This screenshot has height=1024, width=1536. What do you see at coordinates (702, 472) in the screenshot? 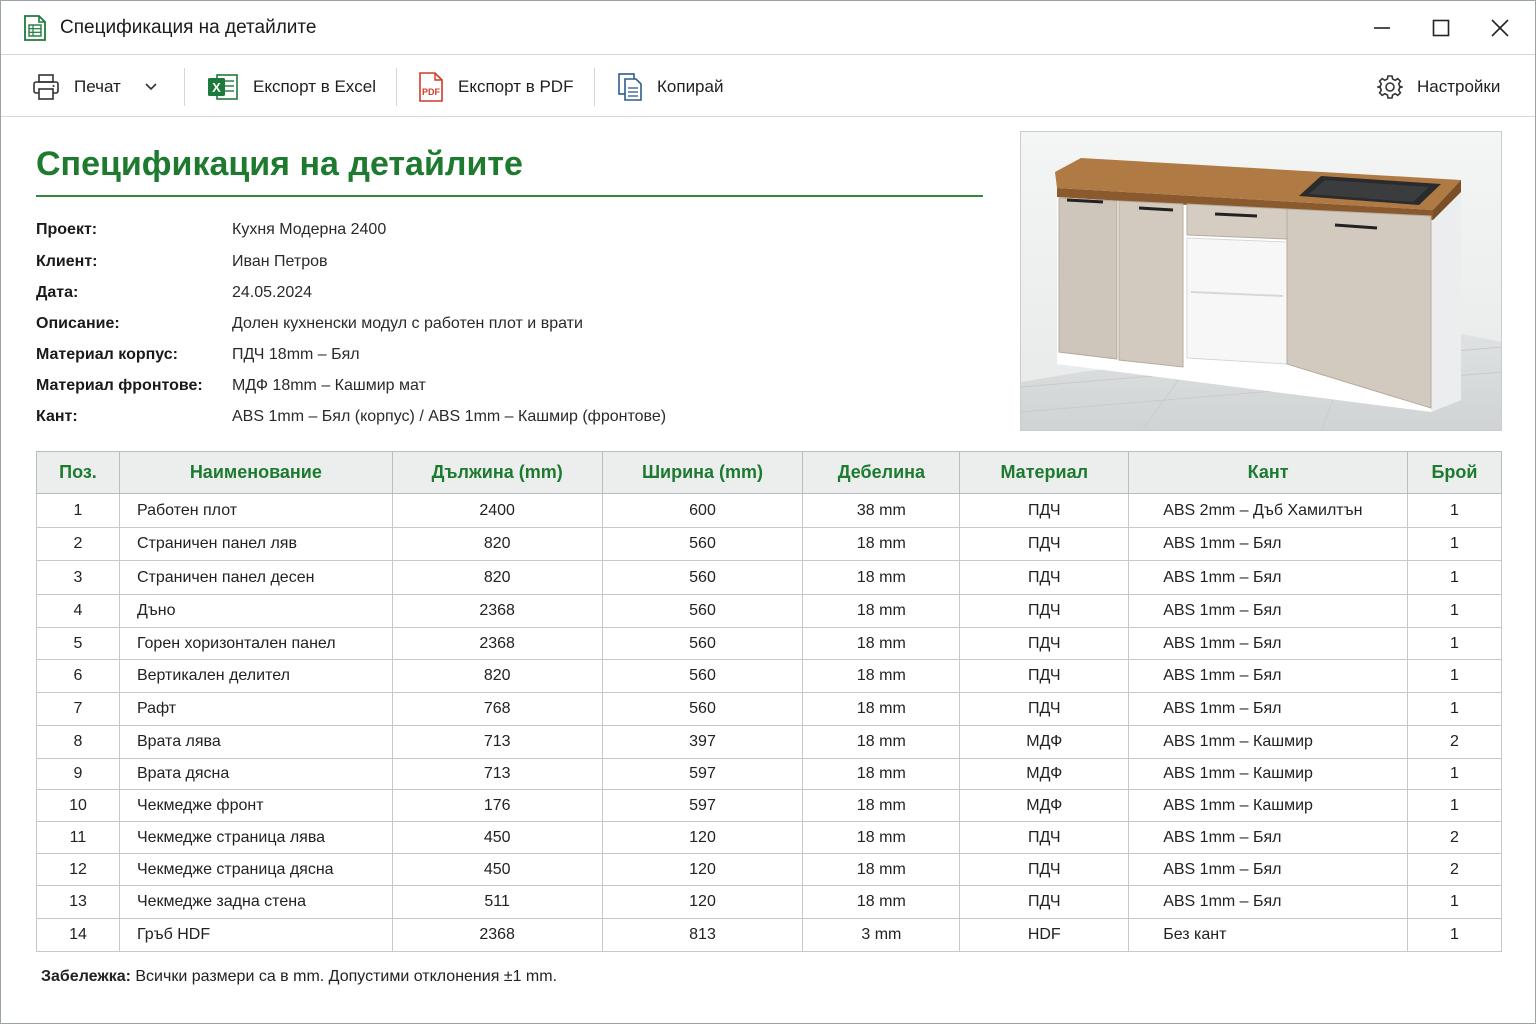
I see `column-header-width: Ширина (mm)` at bounding box center [702, 472].